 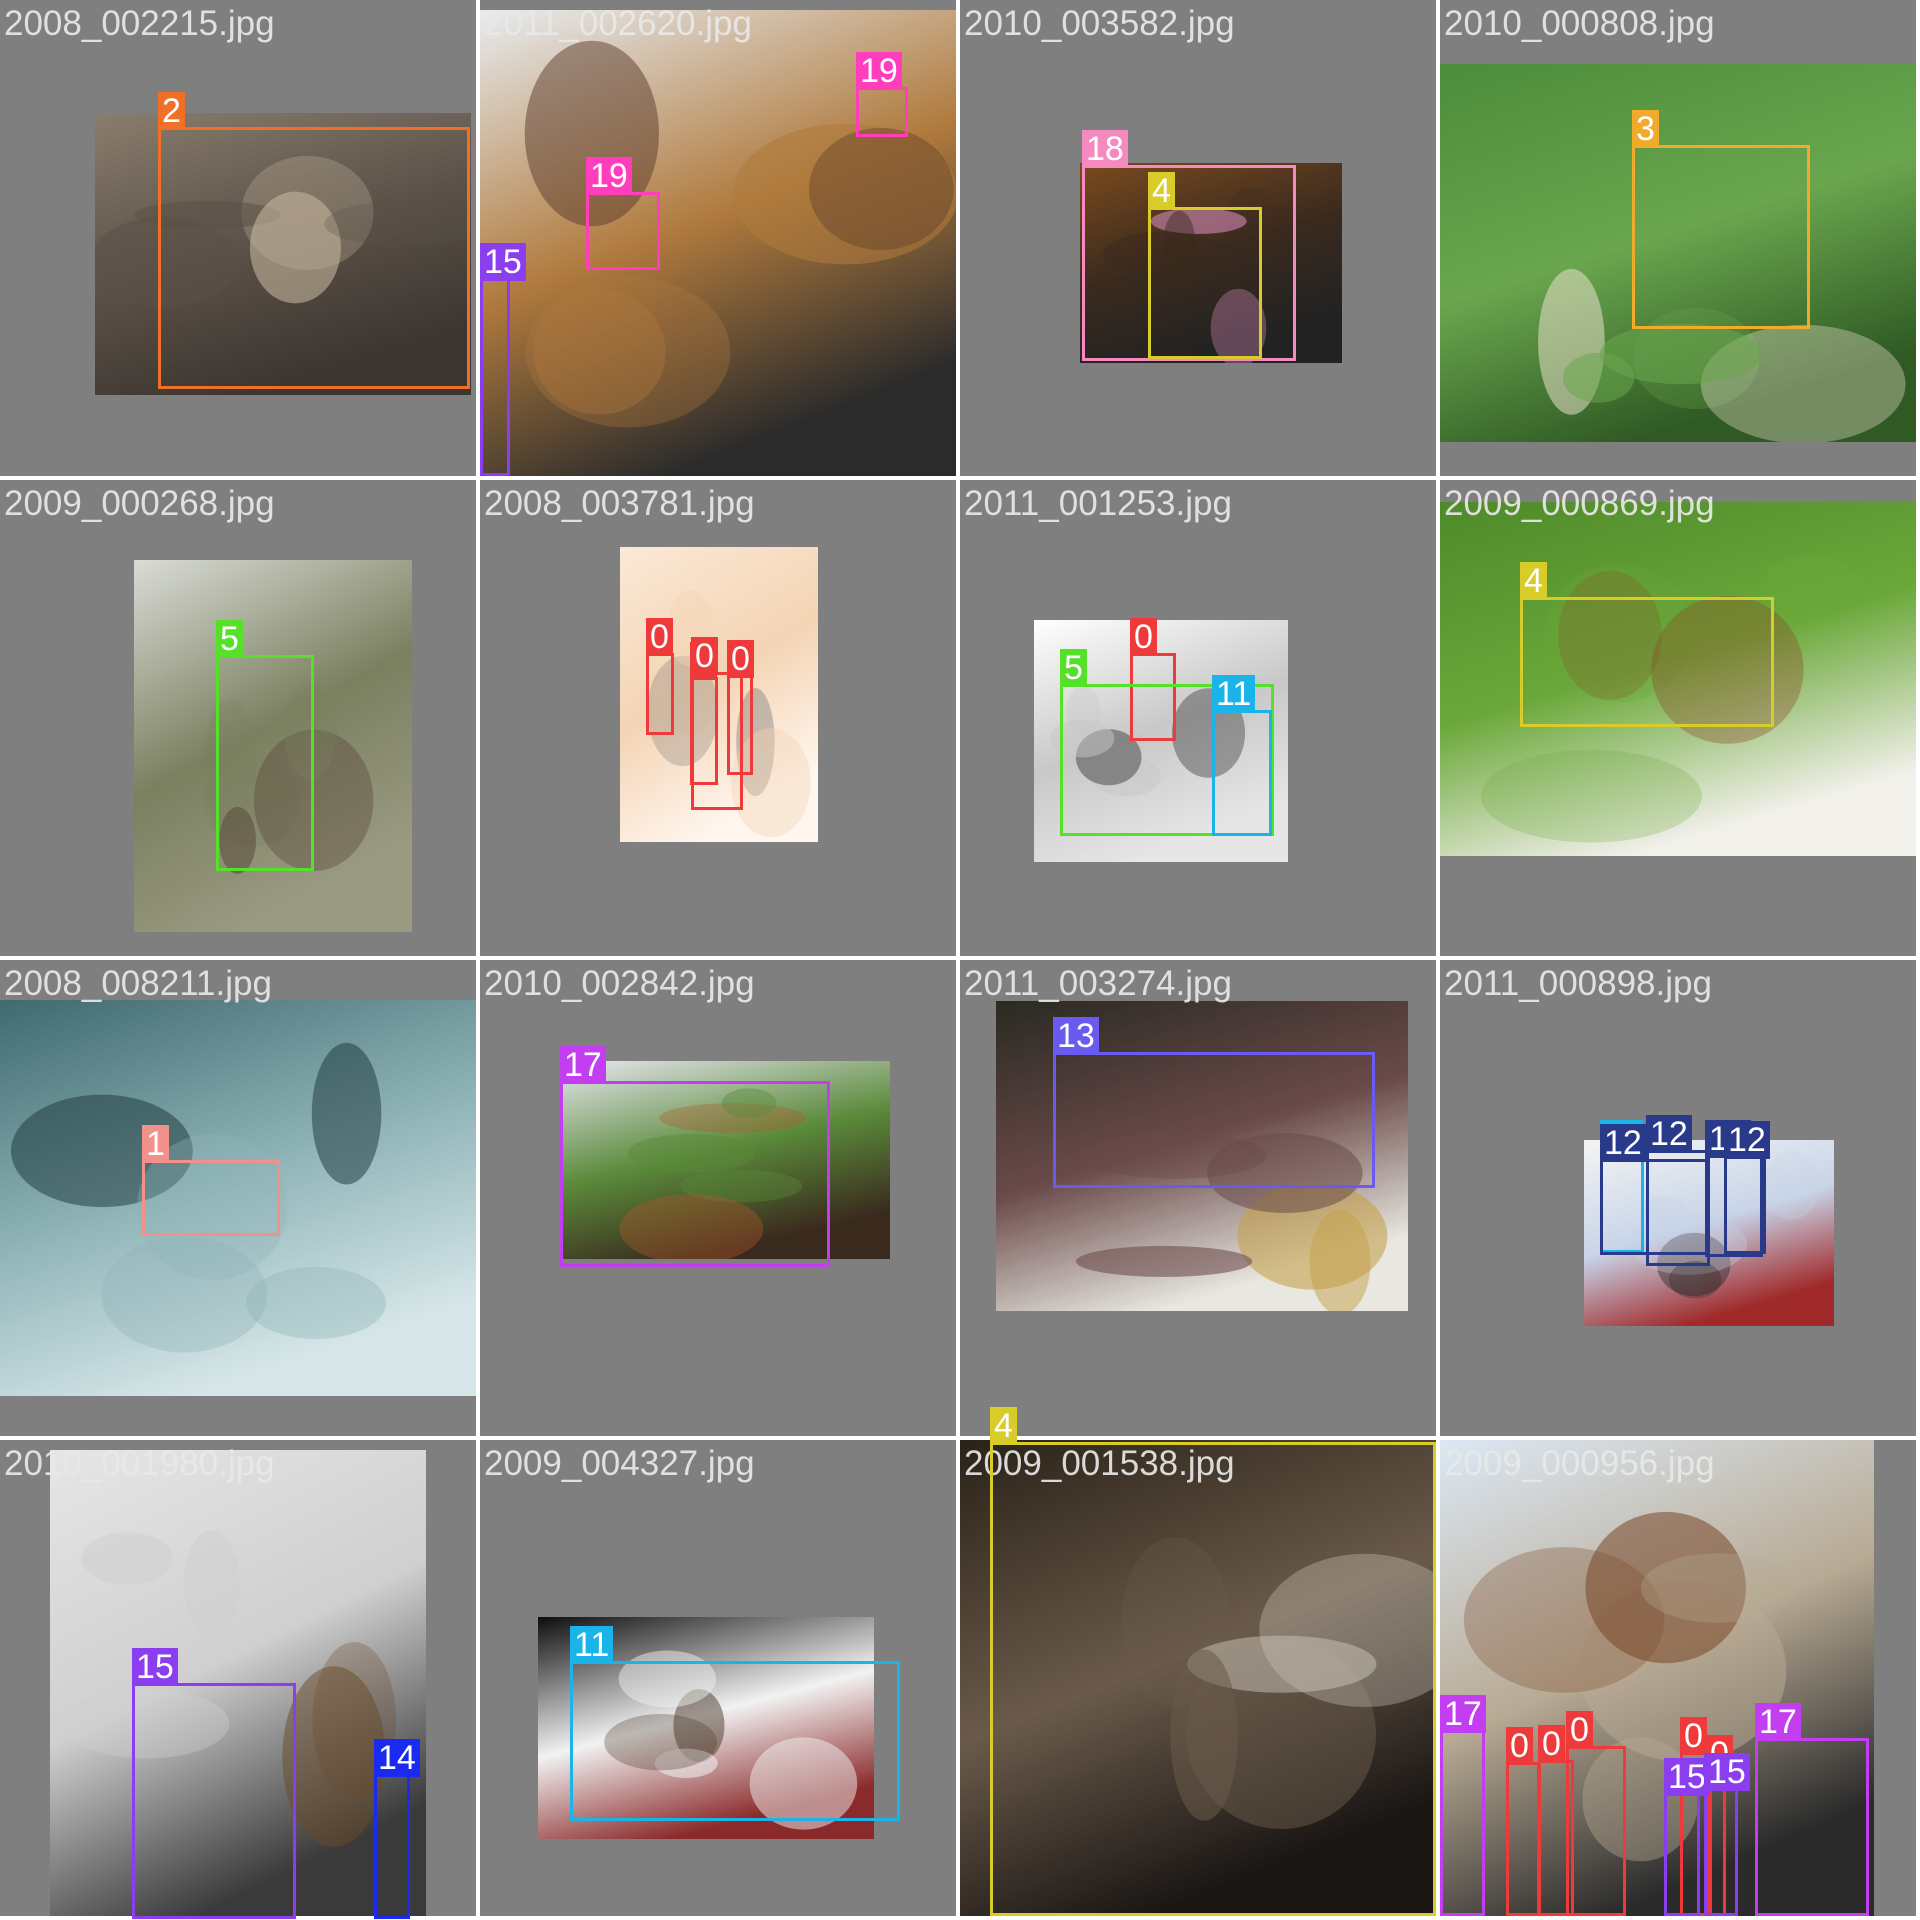 I want to click on bounding-box-label: 3, so click(x=1645, y=129).